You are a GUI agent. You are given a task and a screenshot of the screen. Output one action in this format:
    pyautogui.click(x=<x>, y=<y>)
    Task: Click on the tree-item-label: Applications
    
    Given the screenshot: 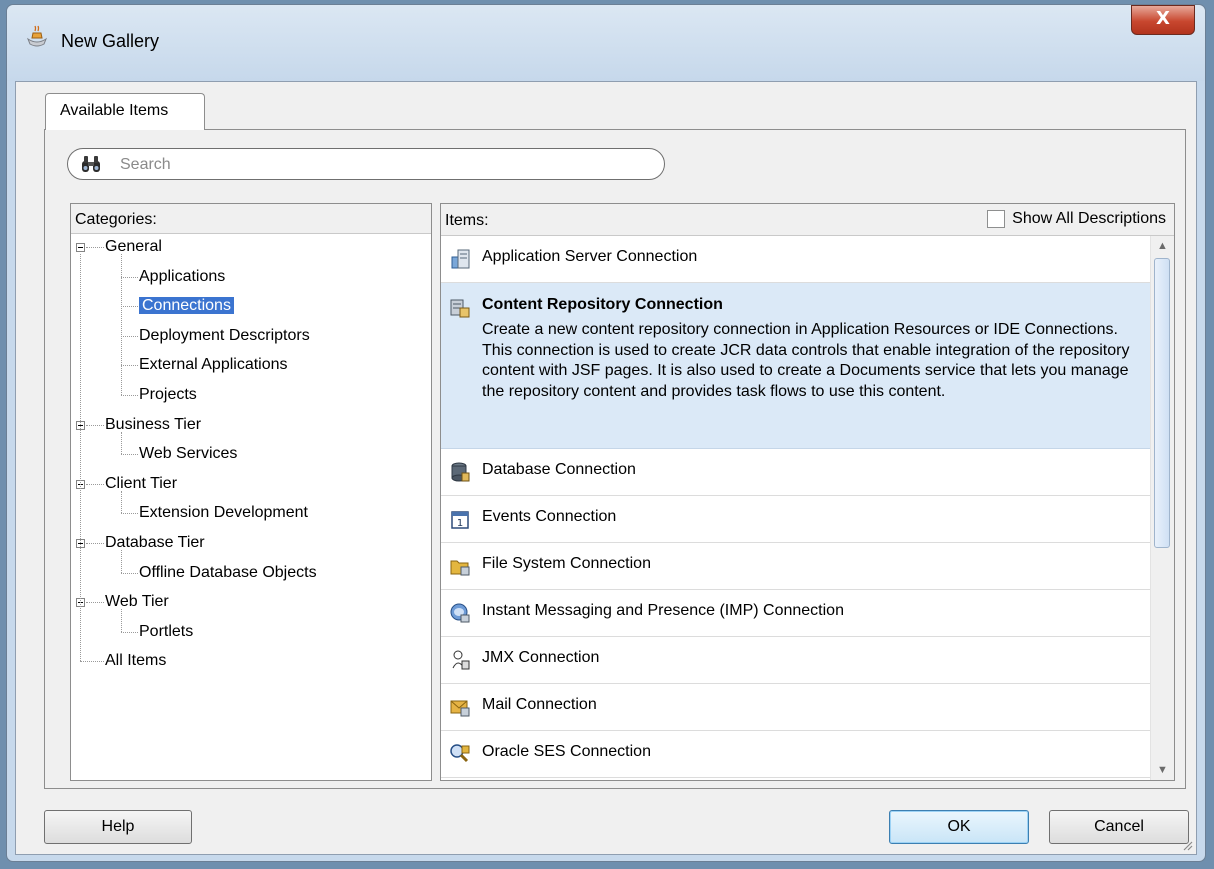 What is the action you would take?
    pyautogui.click(x=182, y=276)
    